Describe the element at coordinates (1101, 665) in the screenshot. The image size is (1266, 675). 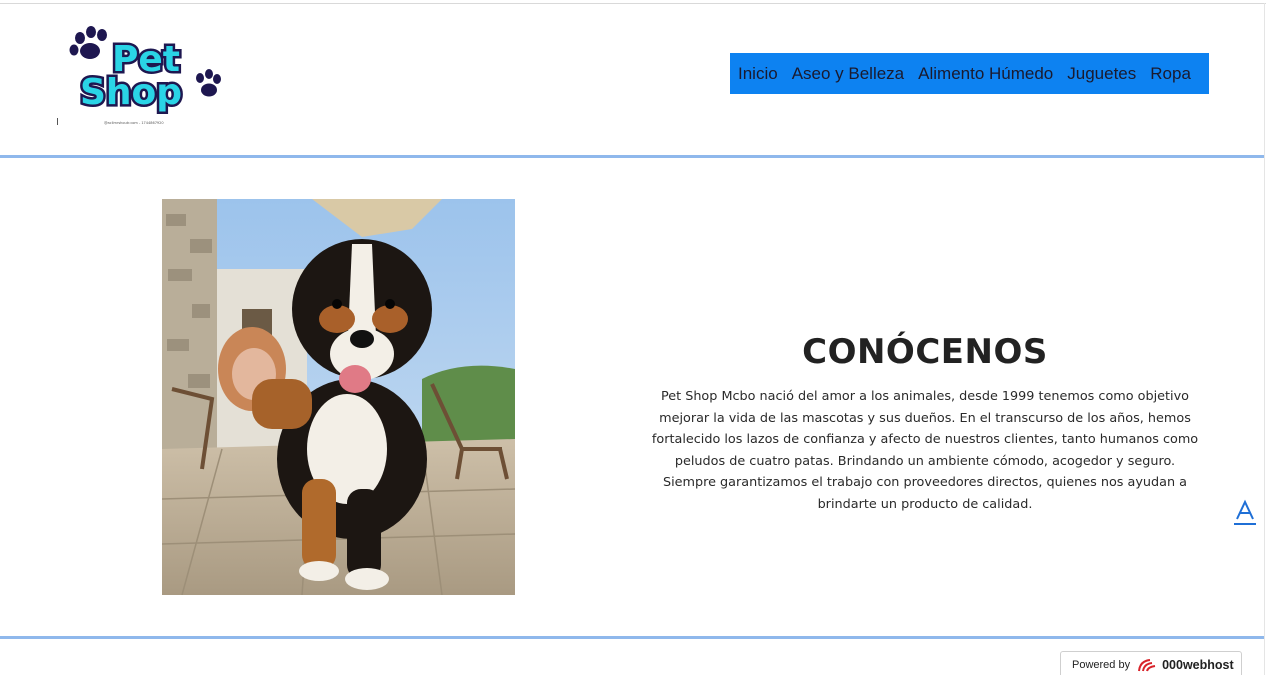
I see `powered-by-label: Powered by` at that location.